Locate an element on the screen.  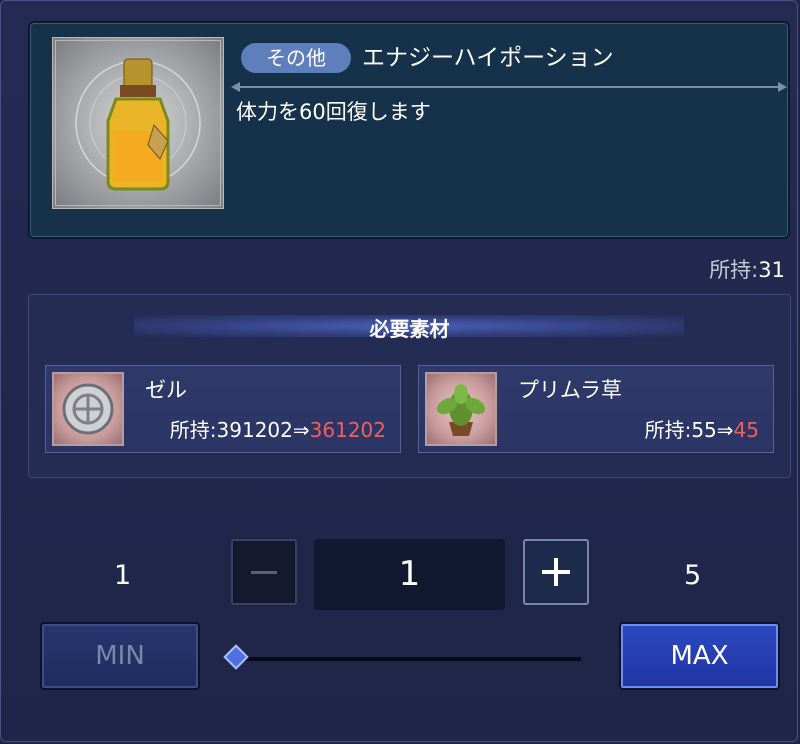
material-count-after: 45 is located at coordinates (746, 430).